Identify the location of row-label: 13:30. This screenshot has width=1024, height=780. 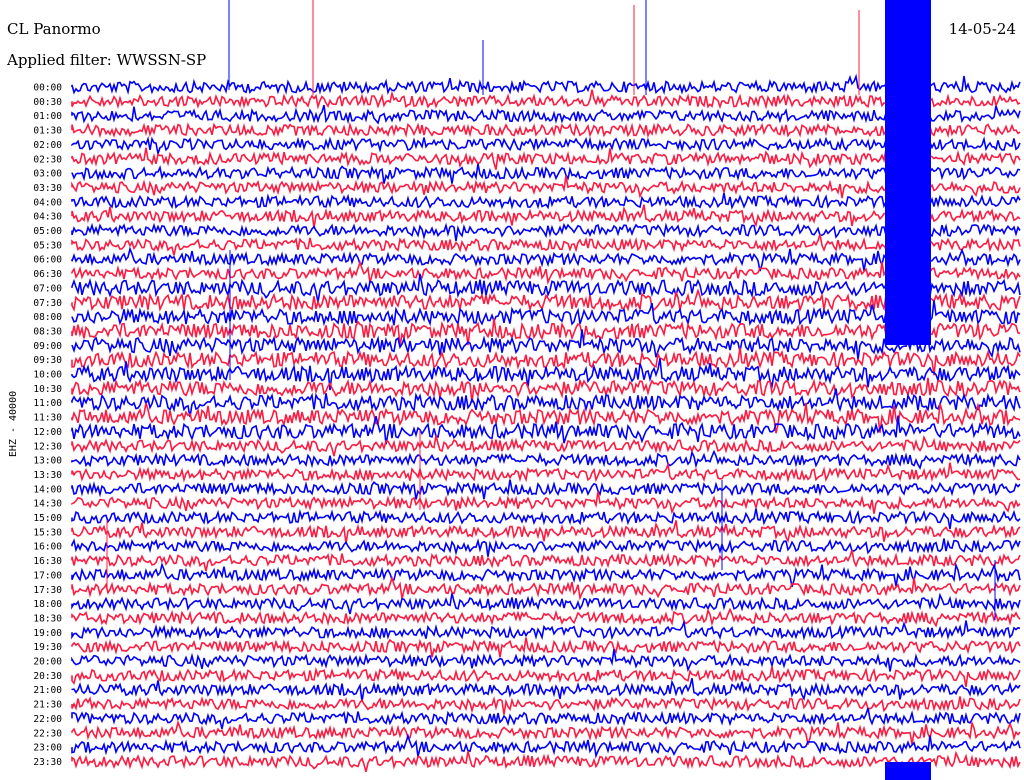
(47, 475).